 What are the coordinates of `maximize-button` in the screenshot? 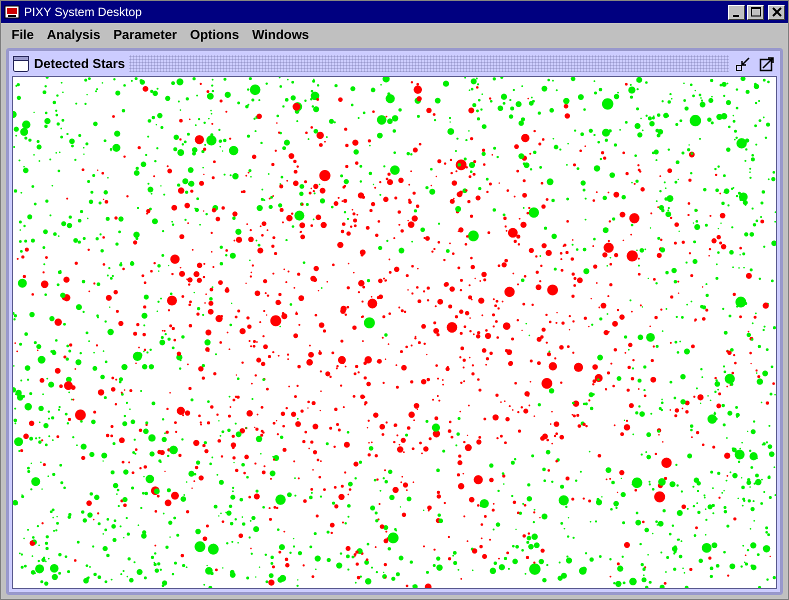 It's located at (755, 12).